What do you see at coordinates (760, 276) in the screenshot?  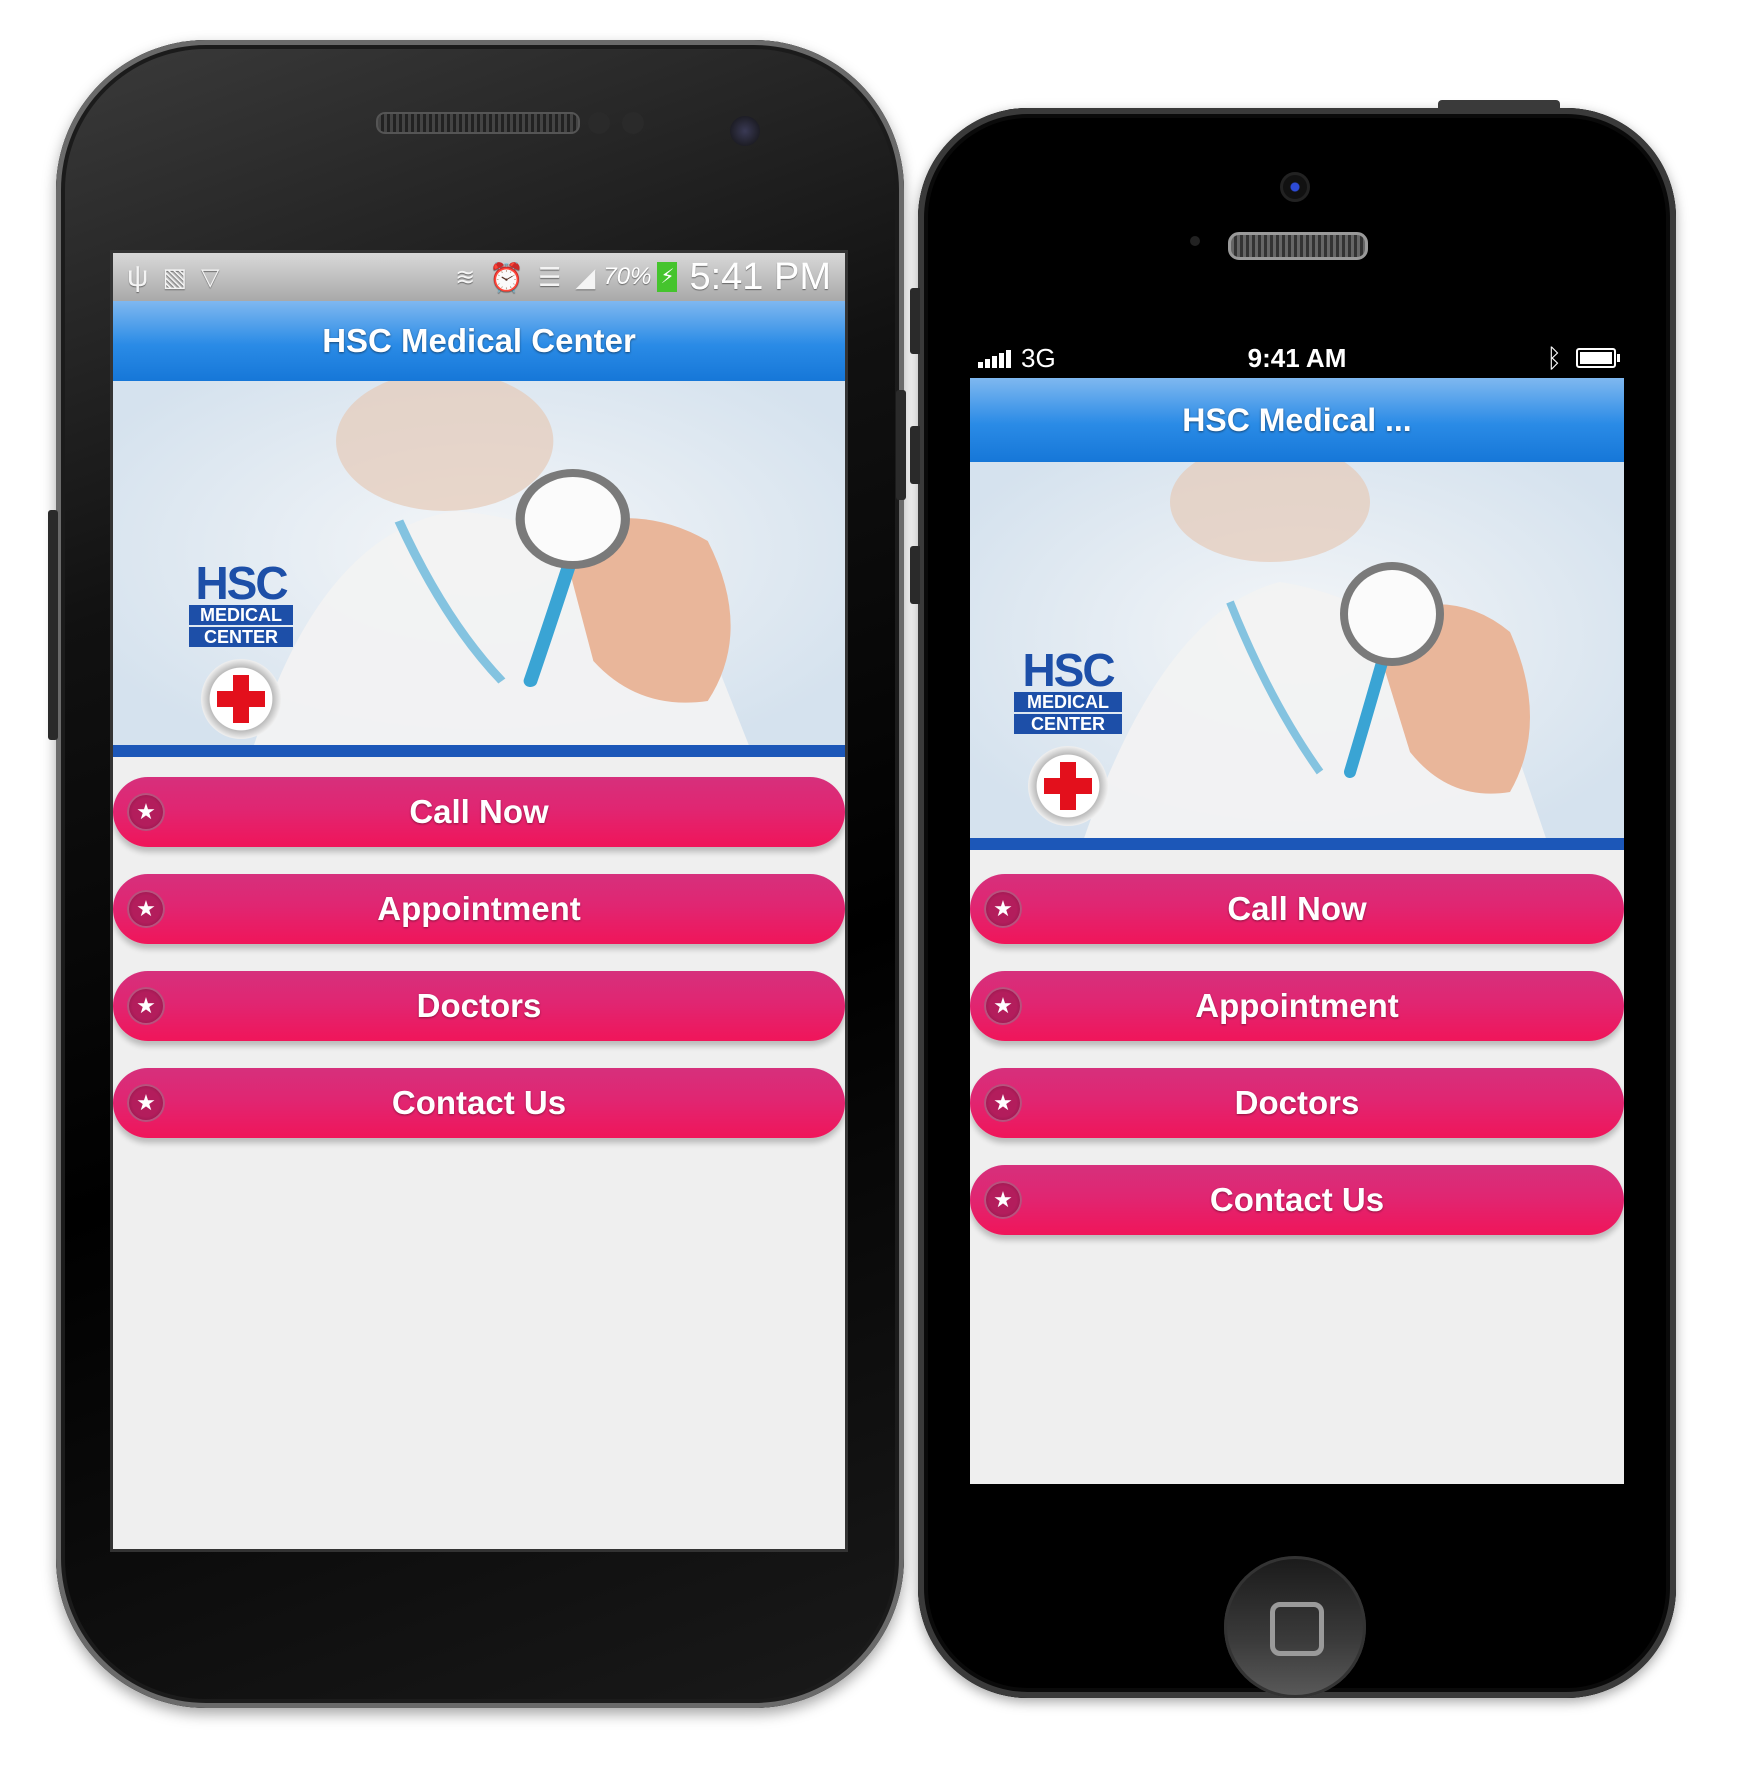 I see `status-time: 5:41 PM` at bounding box center [760, 276].